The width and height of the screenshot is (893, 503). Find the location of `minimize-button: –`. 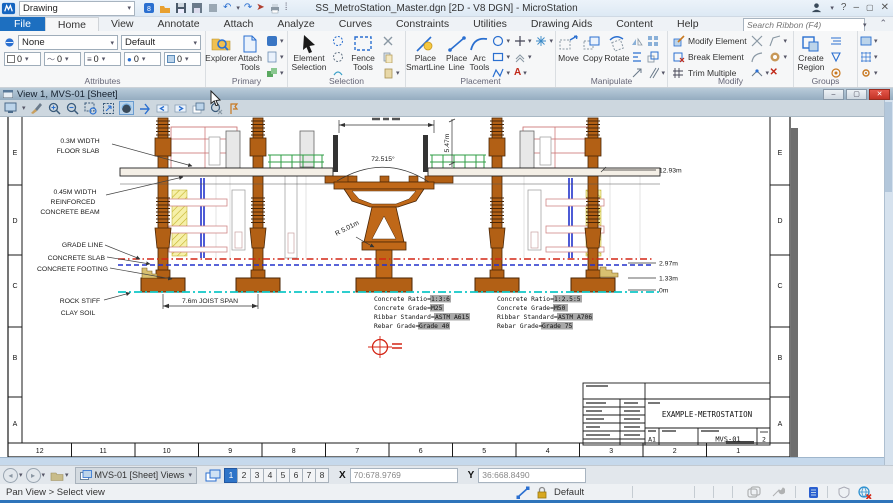

minimize-button: – is located at coordinates (856, 7).